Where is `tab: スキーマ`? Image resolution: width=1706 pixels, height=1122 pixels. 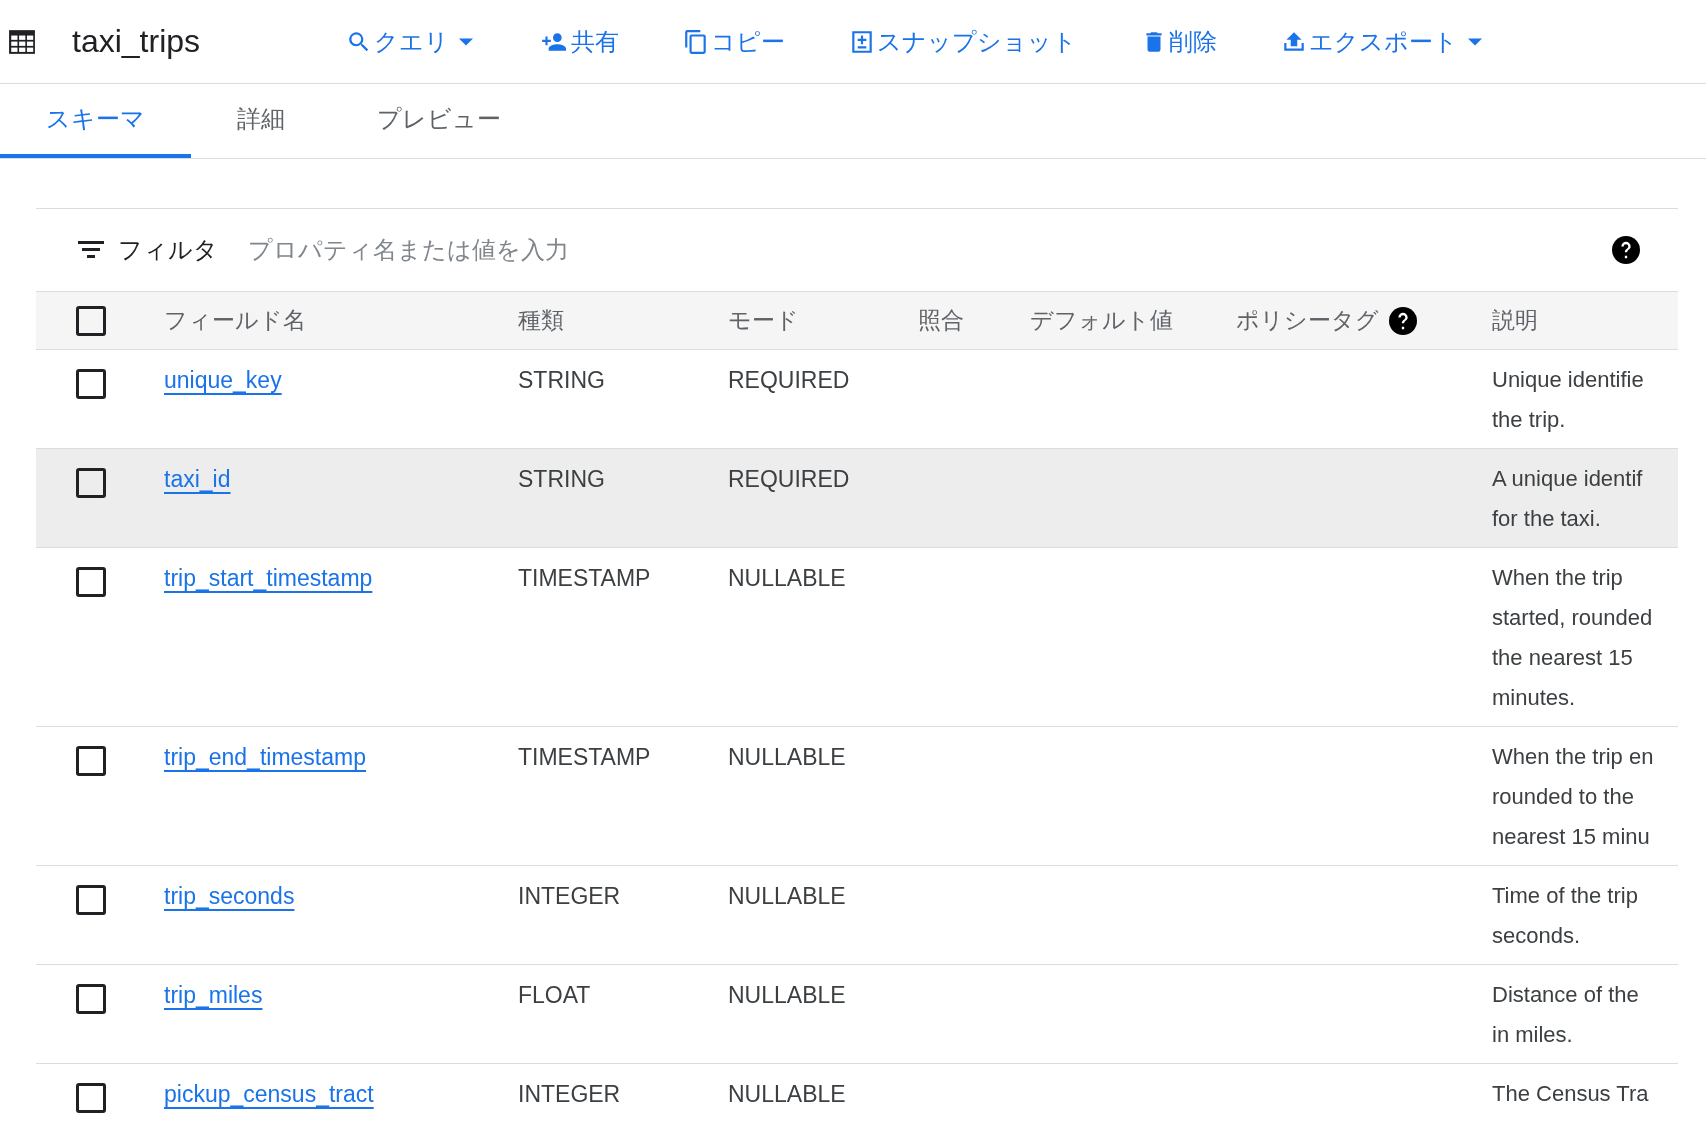 tab: スキーマ is located at coordinates (95, 121).